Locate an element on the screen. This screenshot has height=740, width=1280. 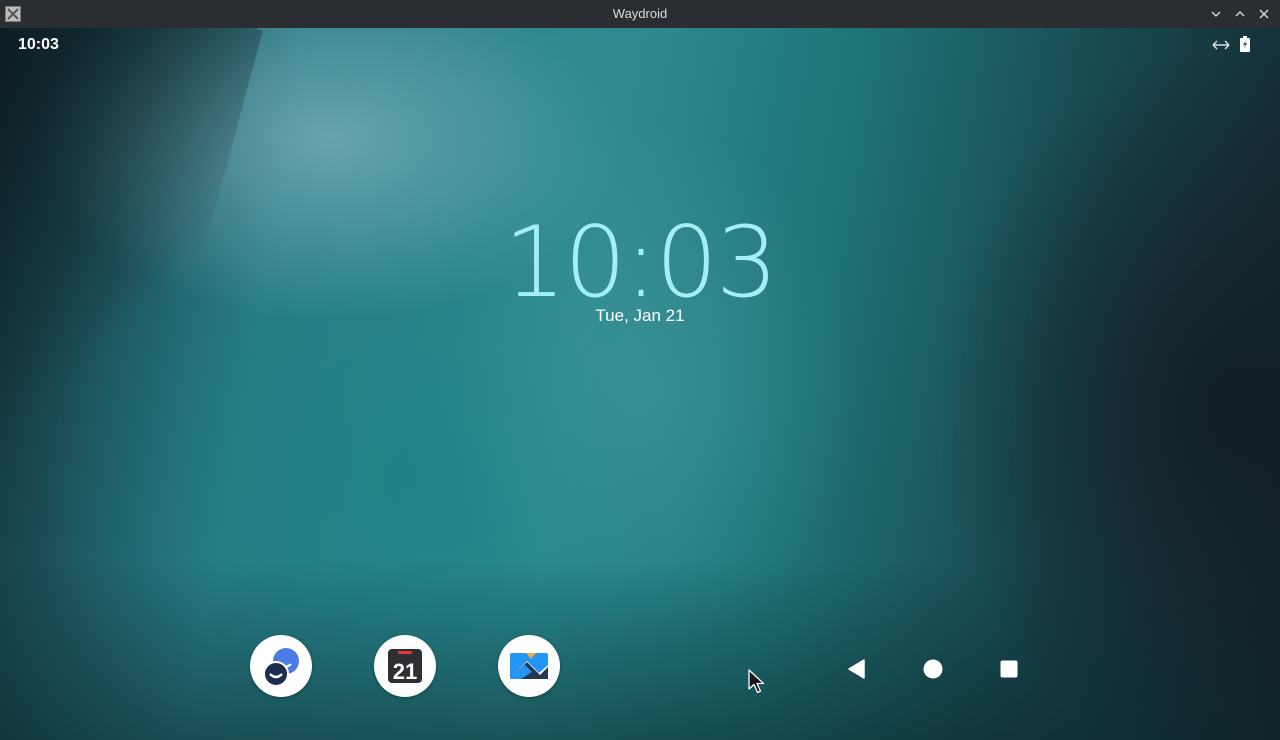
calendar-day: 21 is located at coordinates (405, 671).